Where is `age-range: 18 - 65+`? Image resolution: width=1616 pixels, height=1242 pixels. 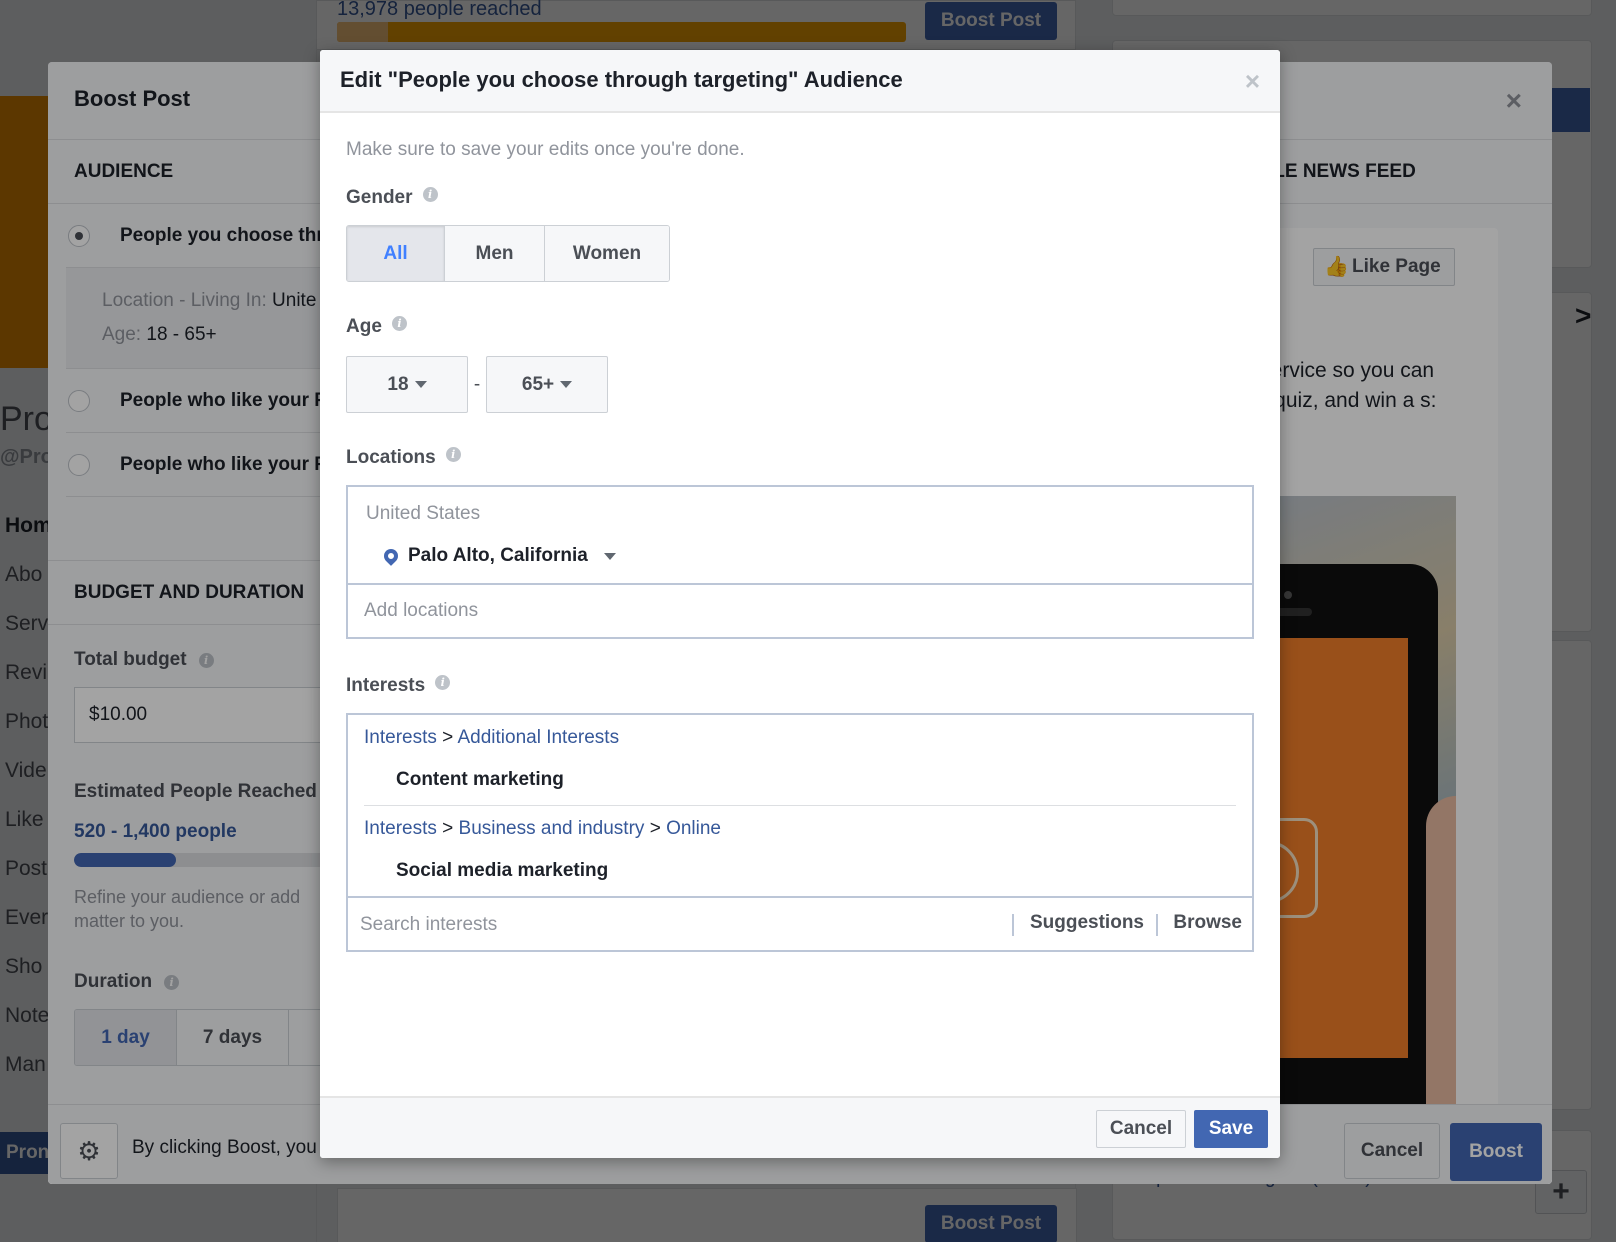 age-range: 18 - 65+ is located at coordinates (800, 384).